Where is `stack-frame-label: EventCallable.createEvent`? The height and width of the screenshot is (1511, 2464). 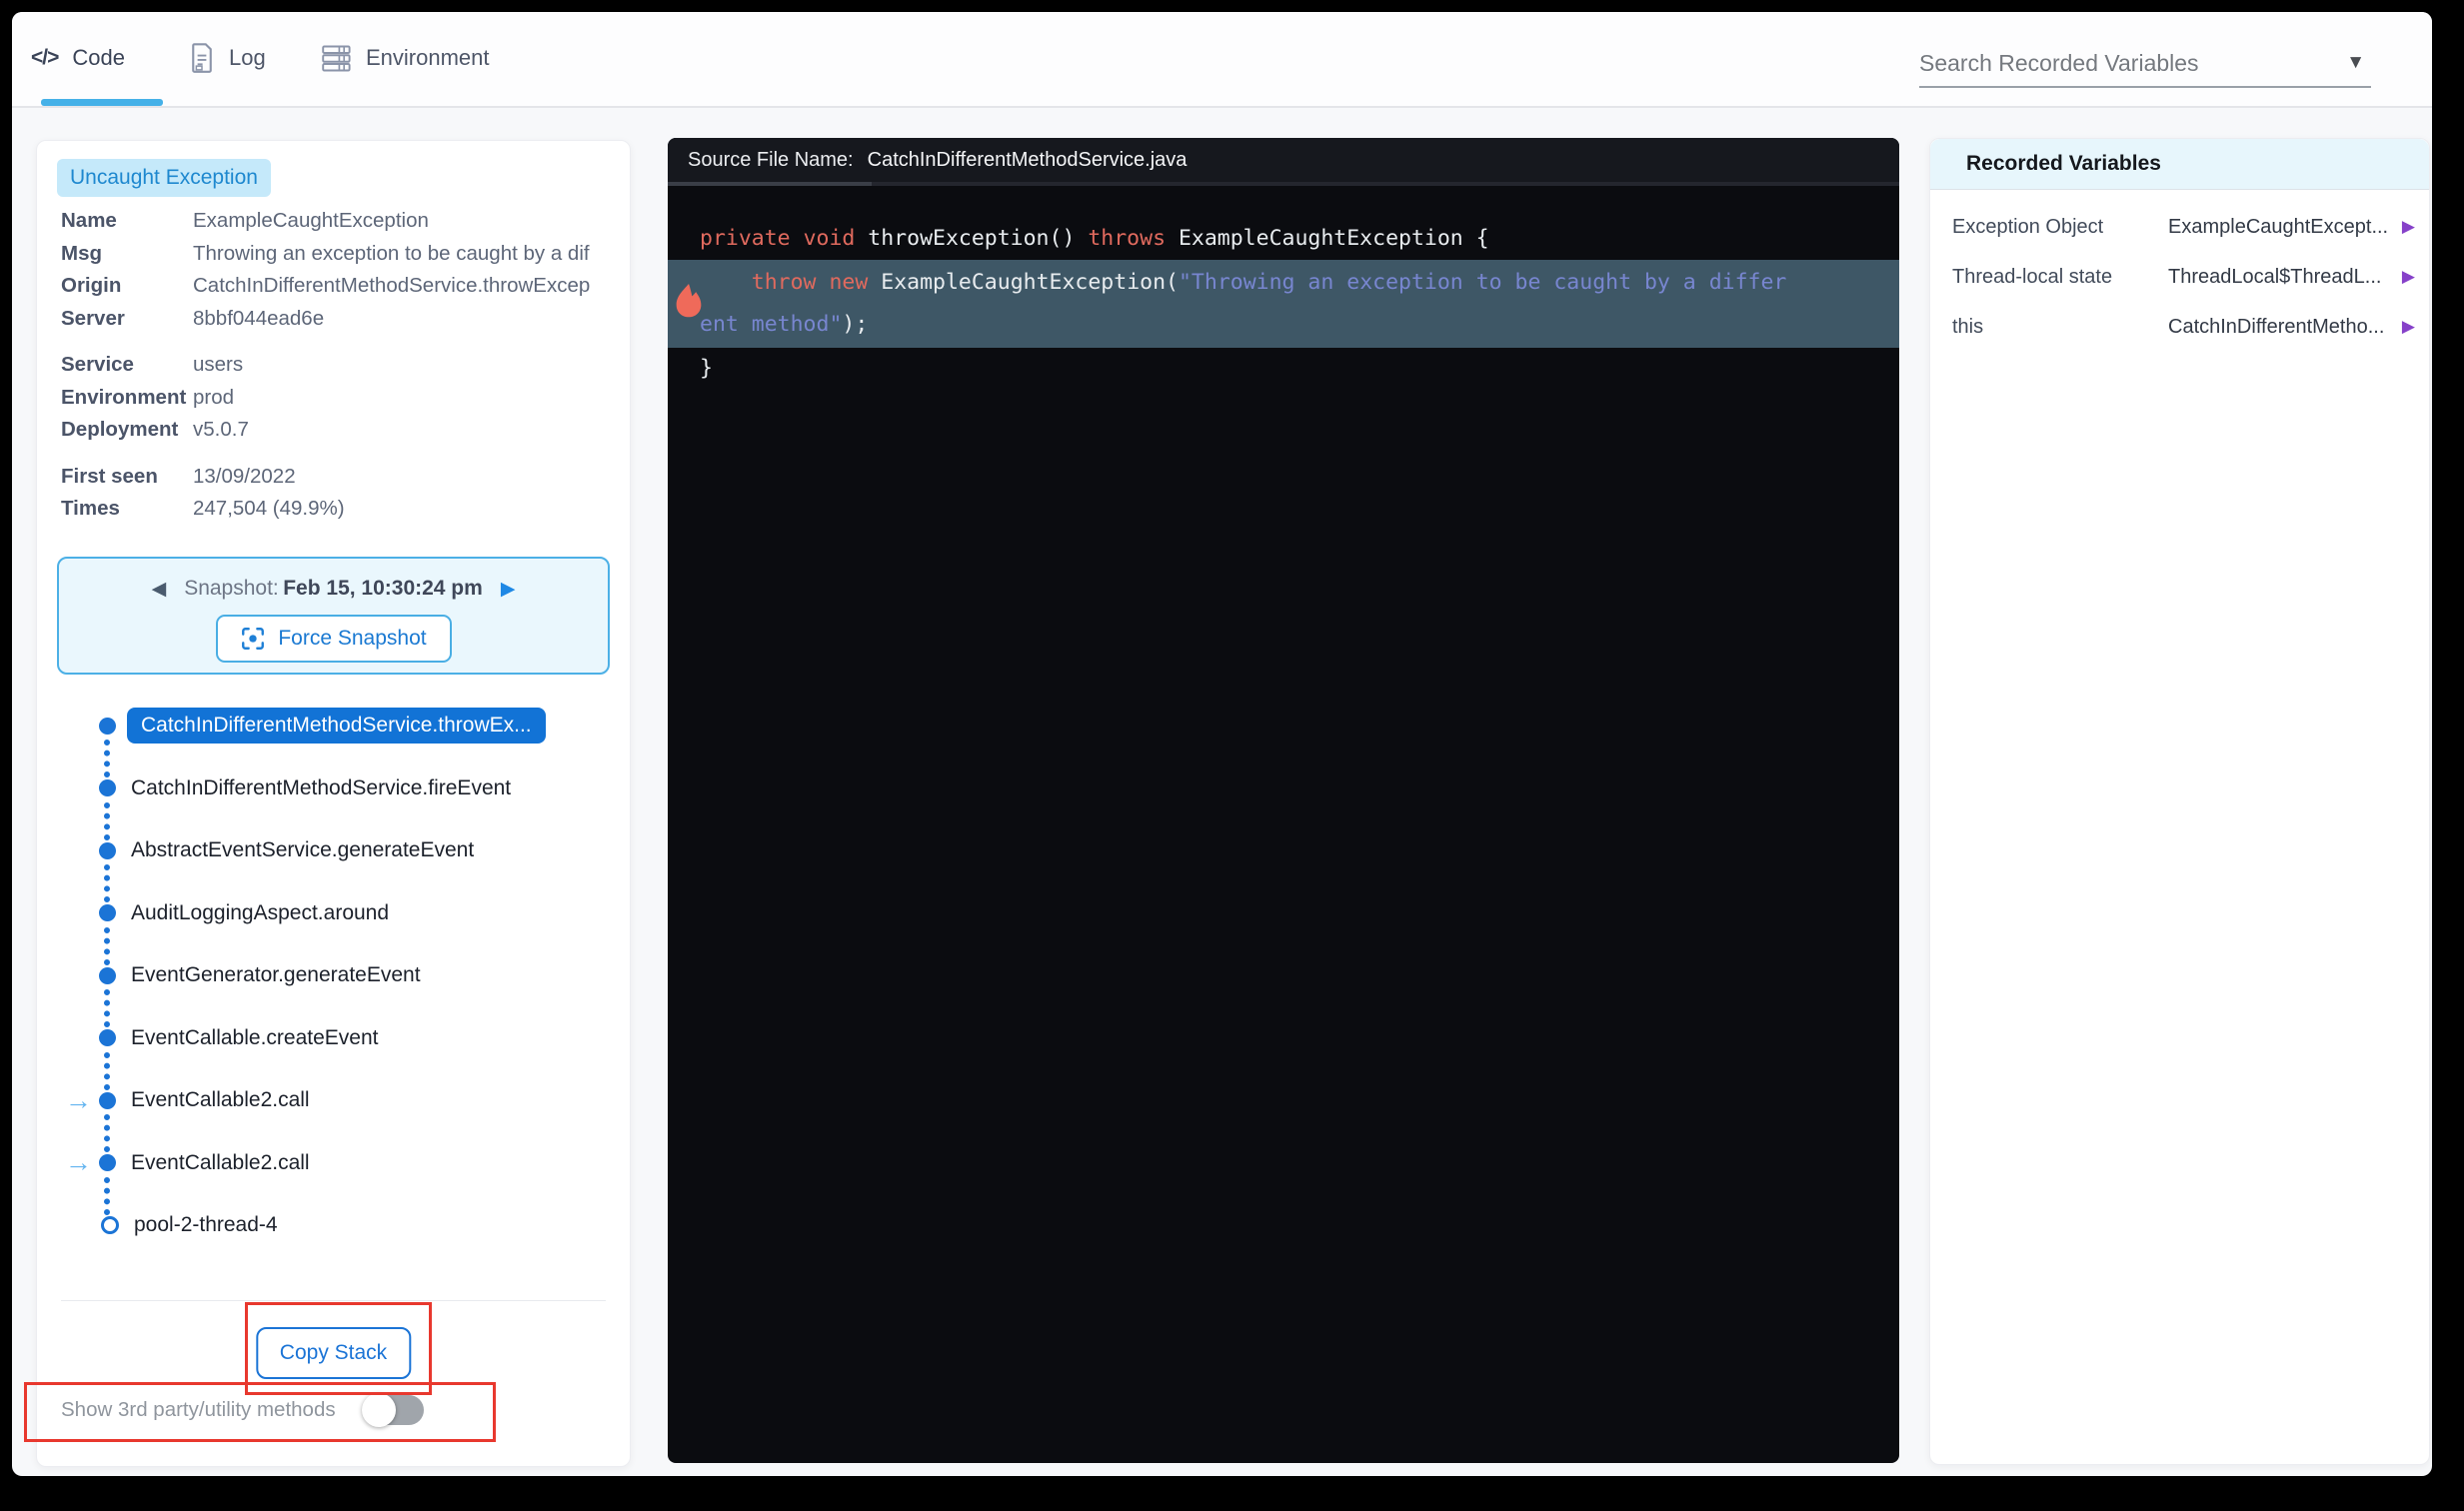 stack-frame-label: EventCallable.createEvent is located at coordinates (254, 1038).